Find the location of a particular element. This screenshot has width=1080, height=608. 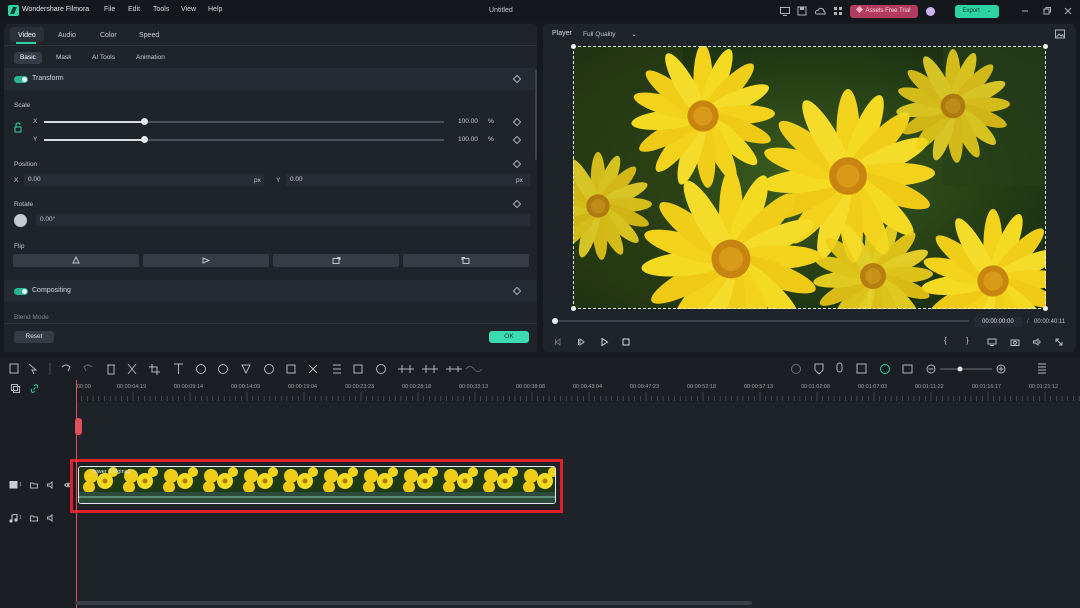

play-icon is located at coordinates (604, 342).